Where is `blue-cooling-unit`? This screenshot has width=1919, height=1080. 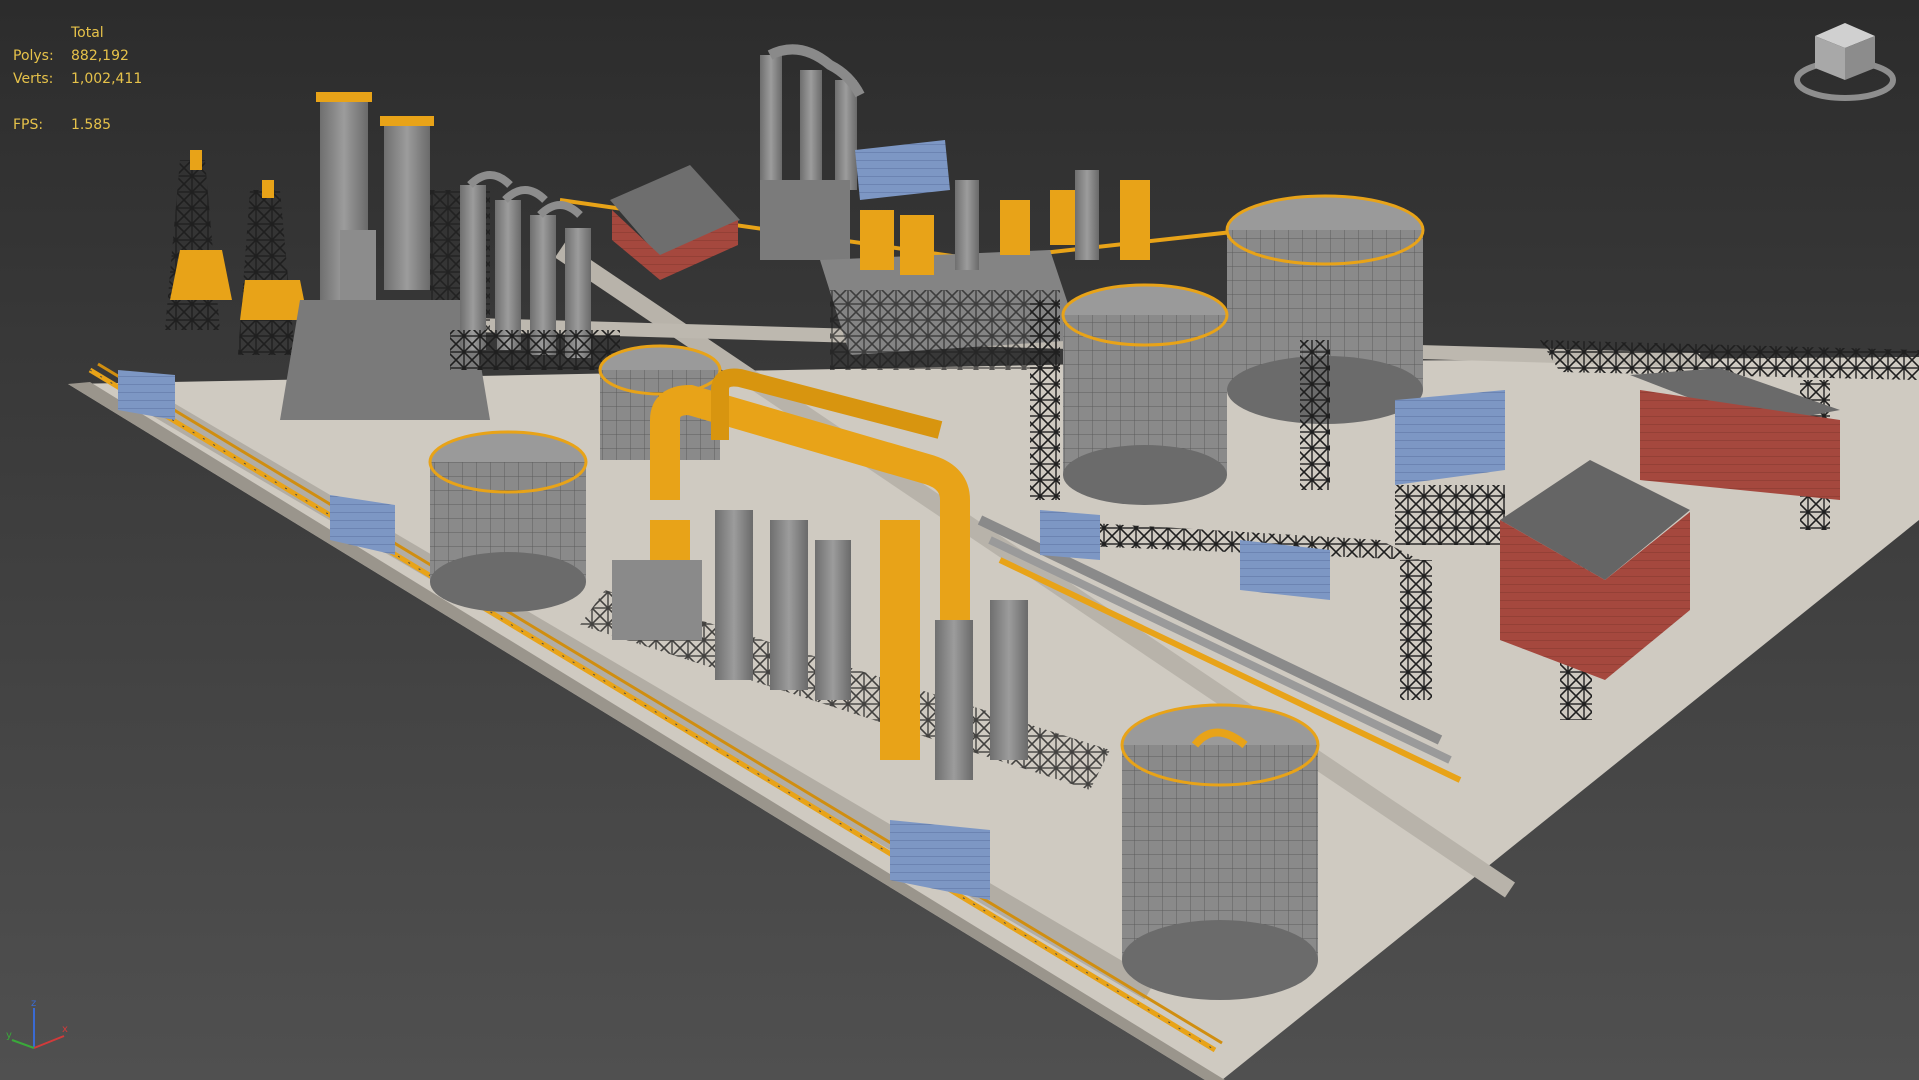
blue-cooling-unit is located at coordinates (1450, 467).